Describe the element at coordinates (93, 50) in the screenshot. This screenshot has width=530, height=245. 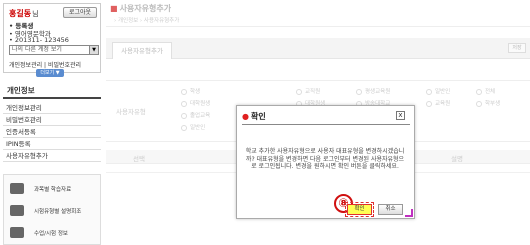
I see `chevron-down-icon: ▼` at that location.